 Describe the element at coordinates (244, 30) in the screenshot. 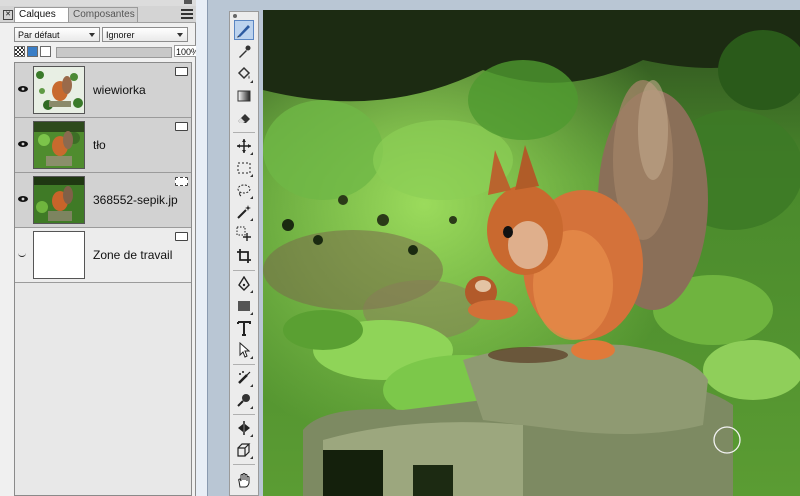

I see `brush-tool-icon` at that location.